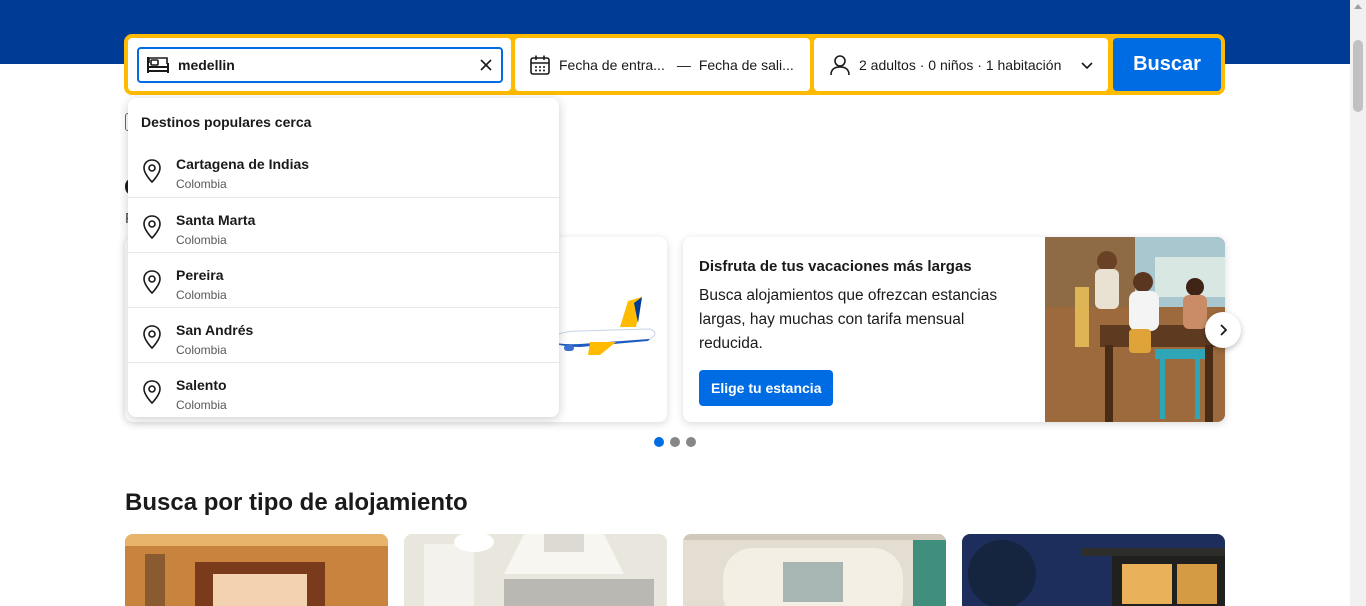  What do you see at coordinates (323, 65) in the screenshot?
I see `destination-input` at bounding box center [323, 65].